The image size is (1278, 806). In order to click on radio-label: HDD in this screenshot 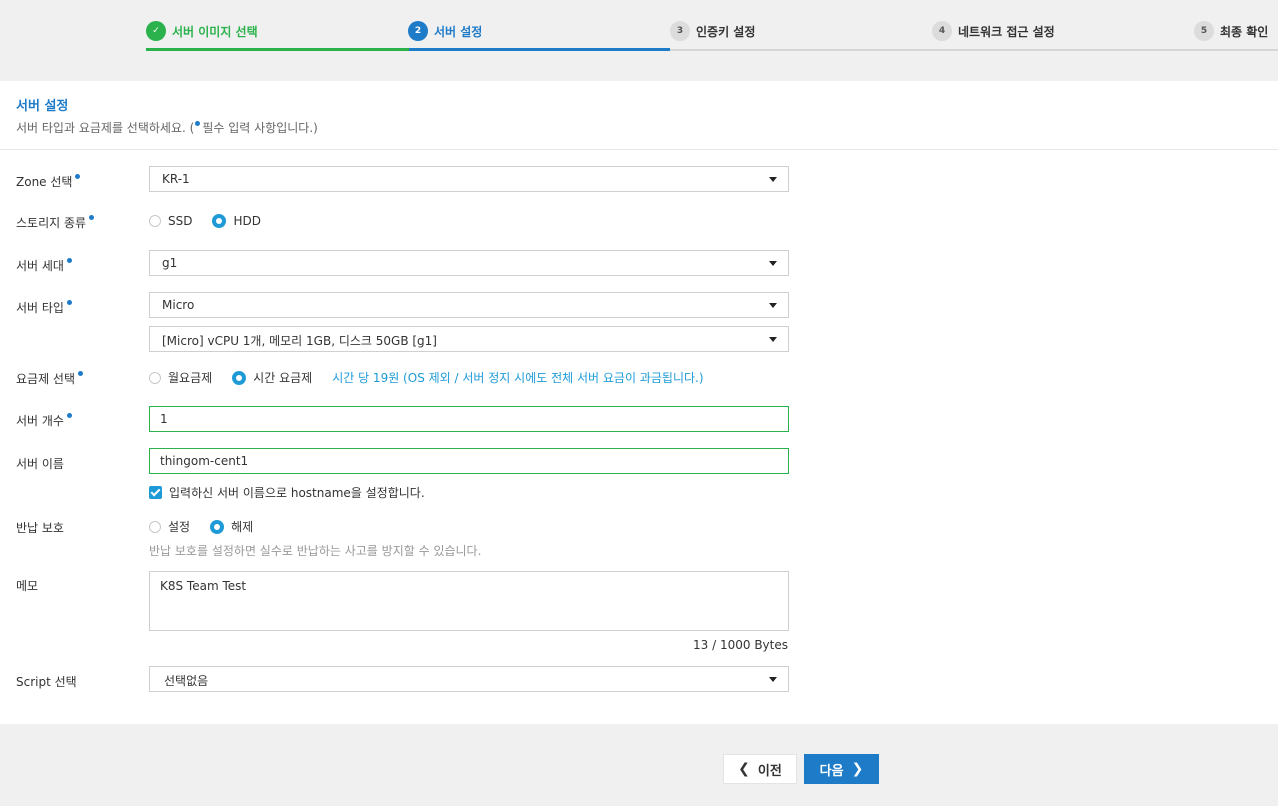, I will do `click(247, 221)`.